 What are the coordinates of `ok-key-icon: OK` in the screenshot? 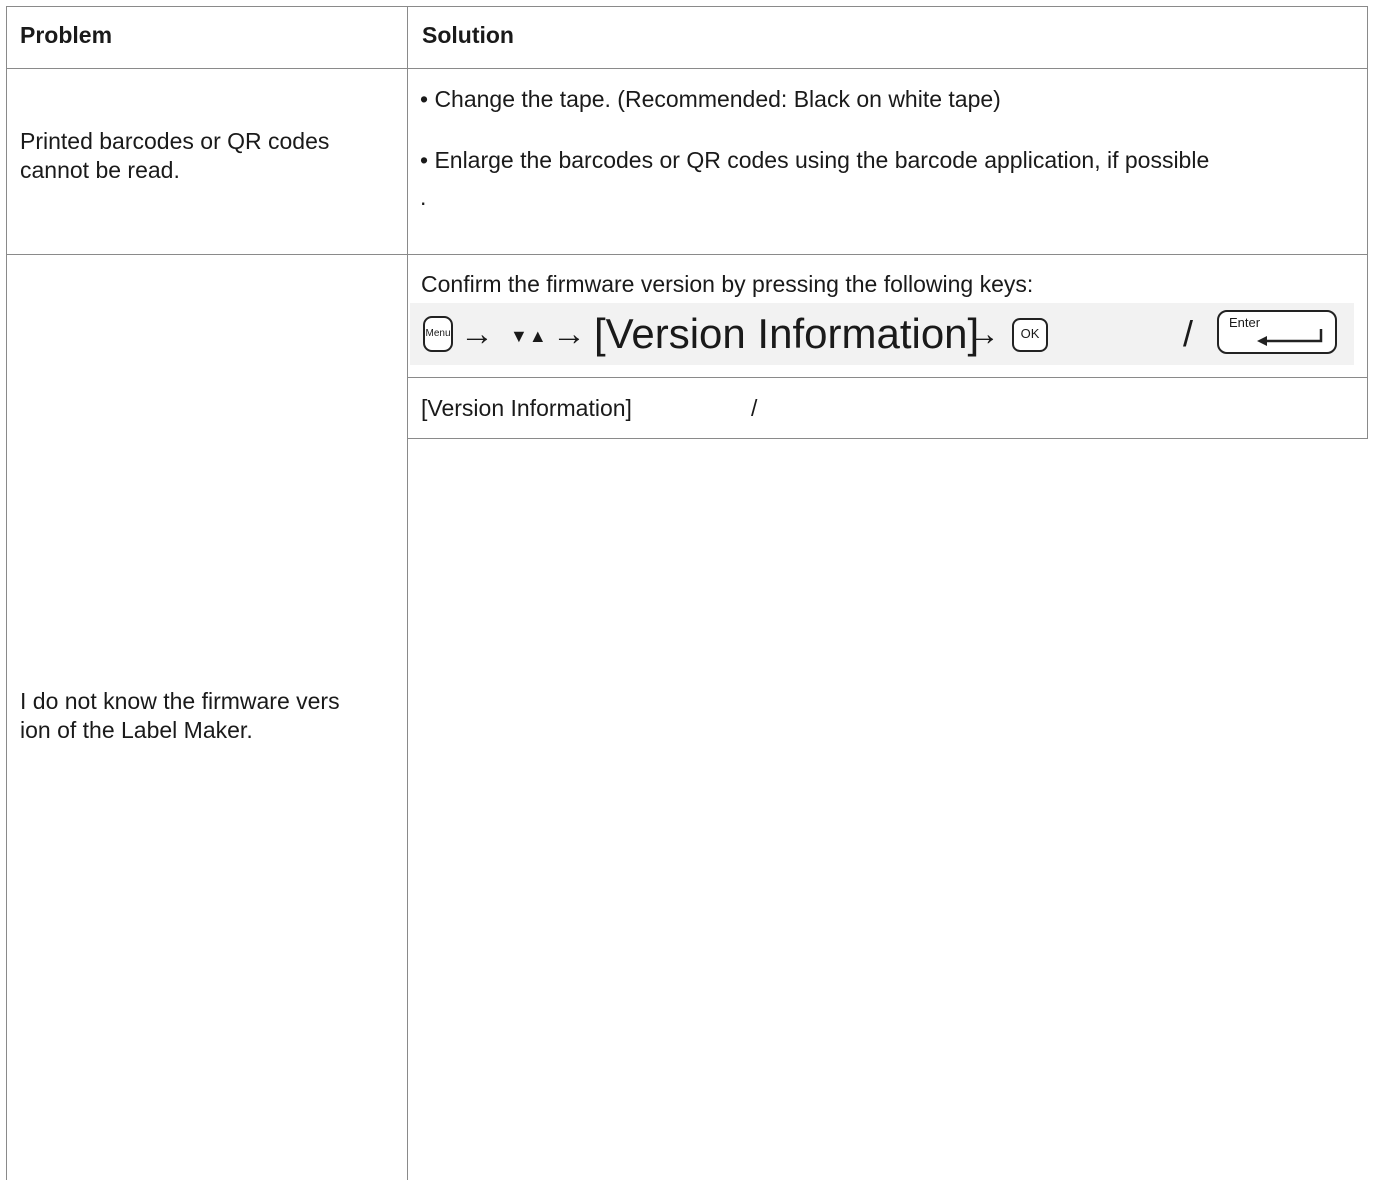 It's located at (1030, 335).